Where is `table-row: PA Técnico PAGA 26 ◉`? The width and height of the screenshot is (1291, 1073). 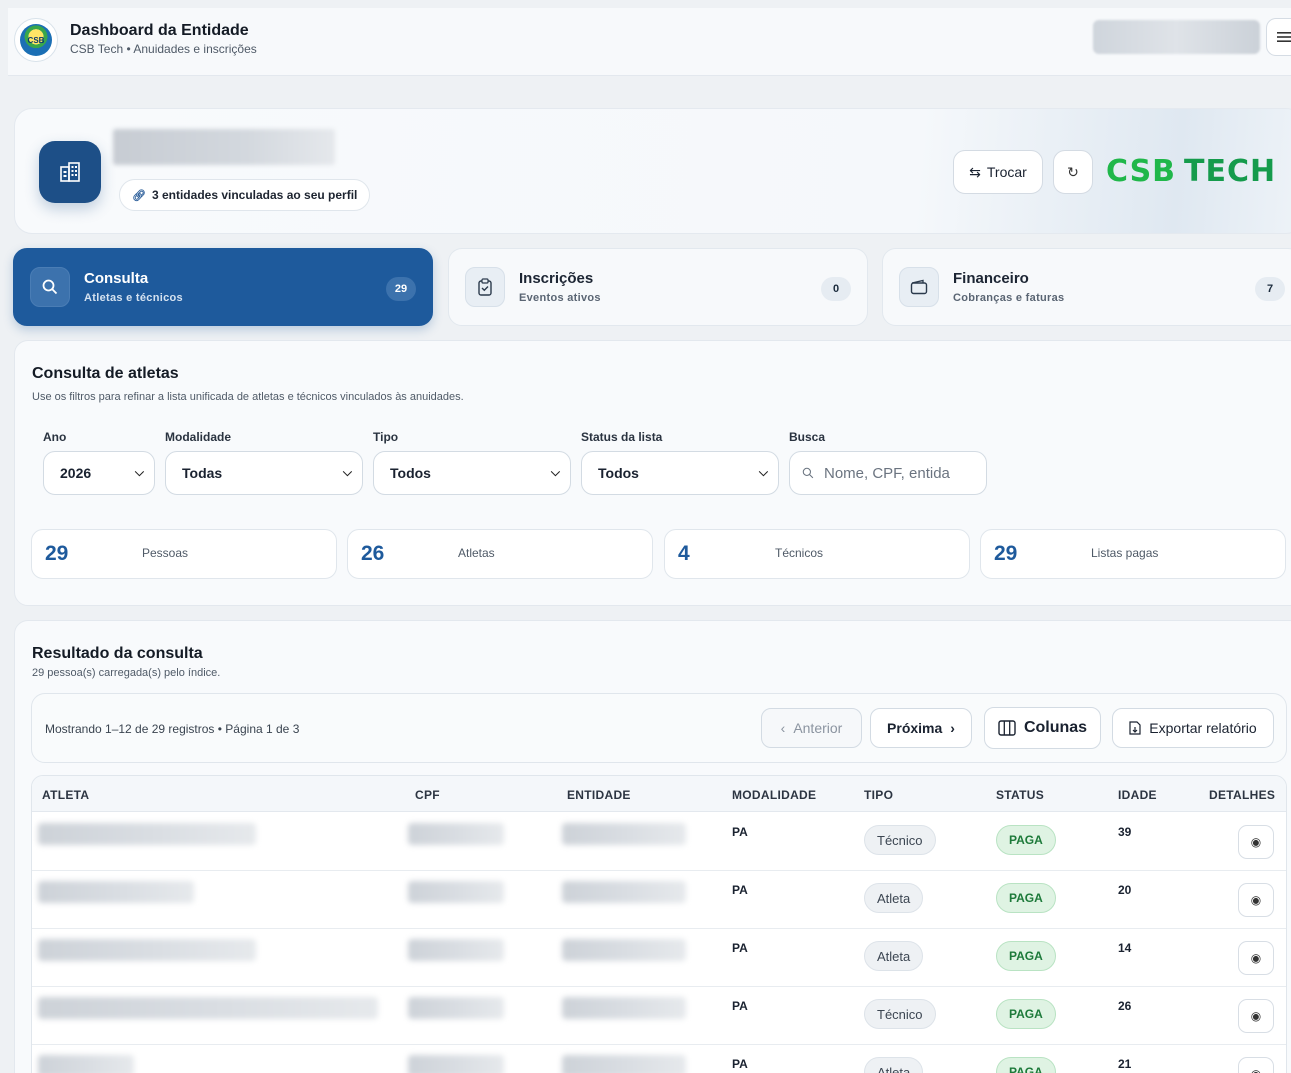 table-row: PA Técnico PAGA 26 ◉ is located at coordinates (659, 1016).